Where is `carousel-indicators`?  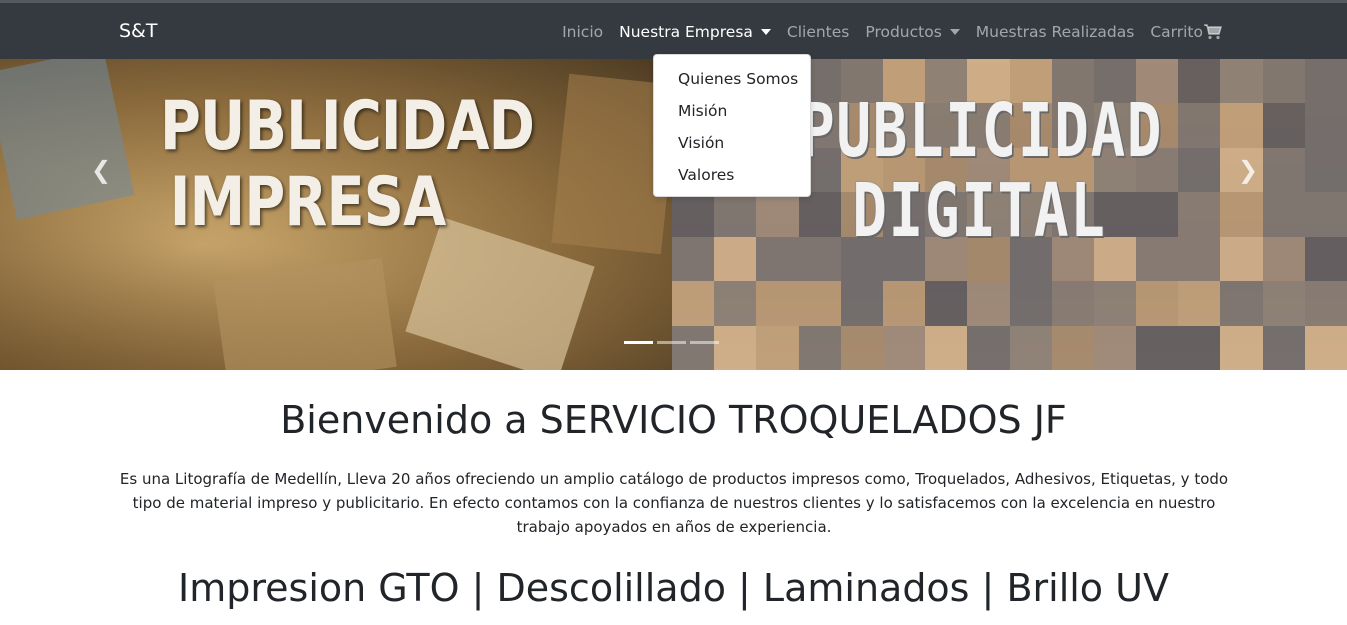
carousel-indicators is located at coordinates (671, 342).